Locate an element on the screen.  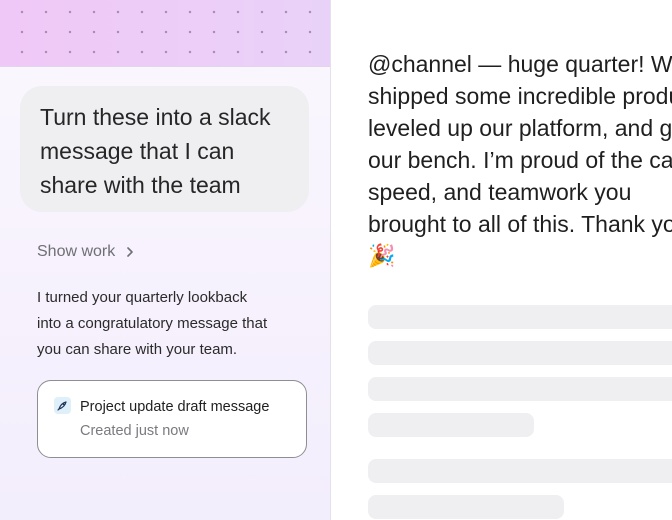
prompt-line: share with the team is located at coordinates (140, 185).